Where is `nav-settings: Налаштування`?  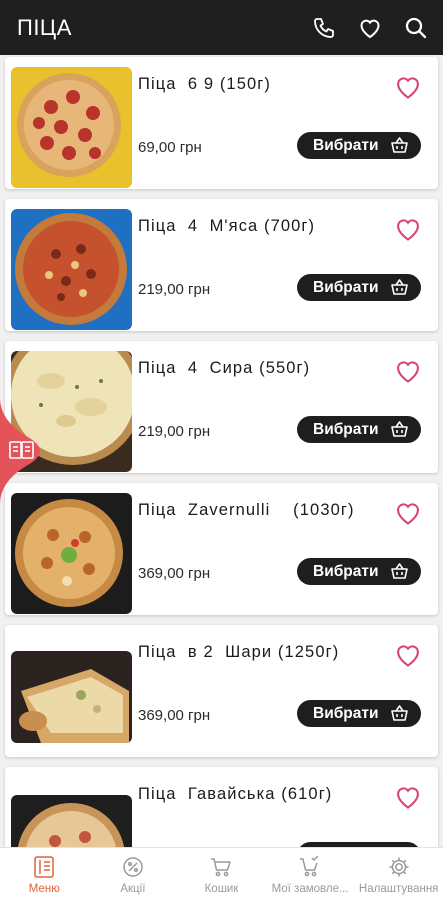 nav-settings: Налаштування is located at coordinates (398, 874).